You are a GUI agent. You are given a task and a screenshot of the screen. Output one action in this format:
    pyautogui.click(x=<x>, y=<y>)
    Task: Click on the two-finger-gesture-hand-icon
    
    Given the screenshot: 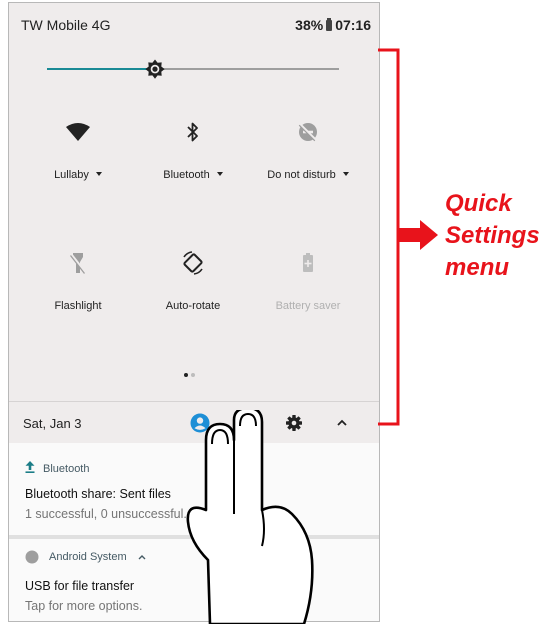 What is the action you would take?
    pyautogui.click(x=250, y=517)
    